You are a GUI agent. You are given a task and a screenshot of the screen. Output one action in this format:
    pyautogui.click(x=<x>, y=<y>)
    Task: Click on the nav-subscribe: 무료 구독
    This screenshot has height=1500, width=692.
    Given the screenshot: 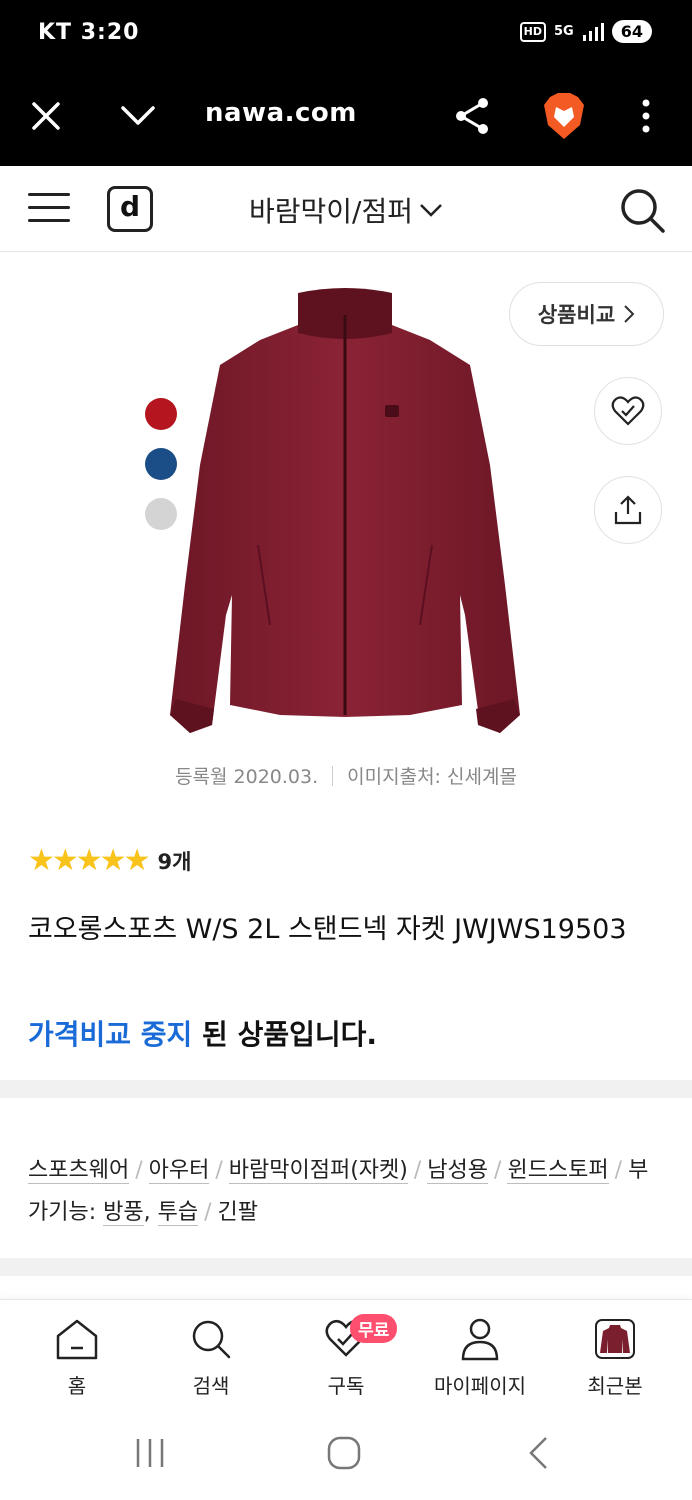 What is the action you would take?
    pyautogui.click(x=346, y=1356)
    